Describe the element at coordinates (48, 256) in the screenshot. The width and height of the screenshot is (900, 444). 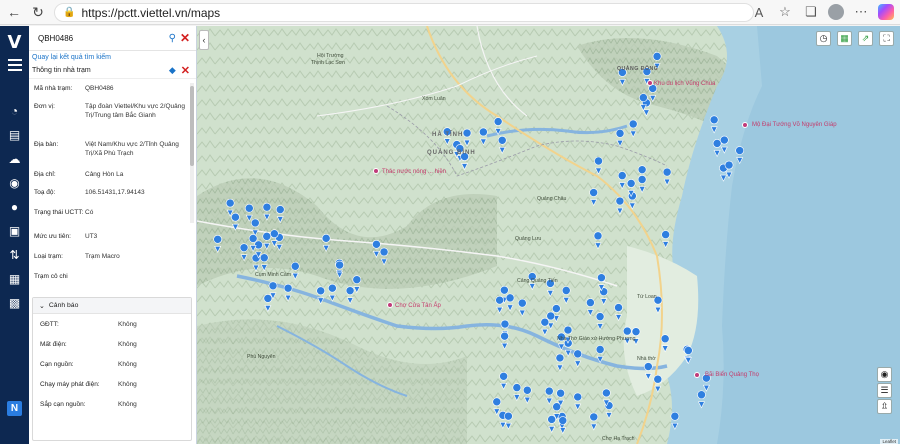
I see `detail-key: Loại trạm:` at that location.